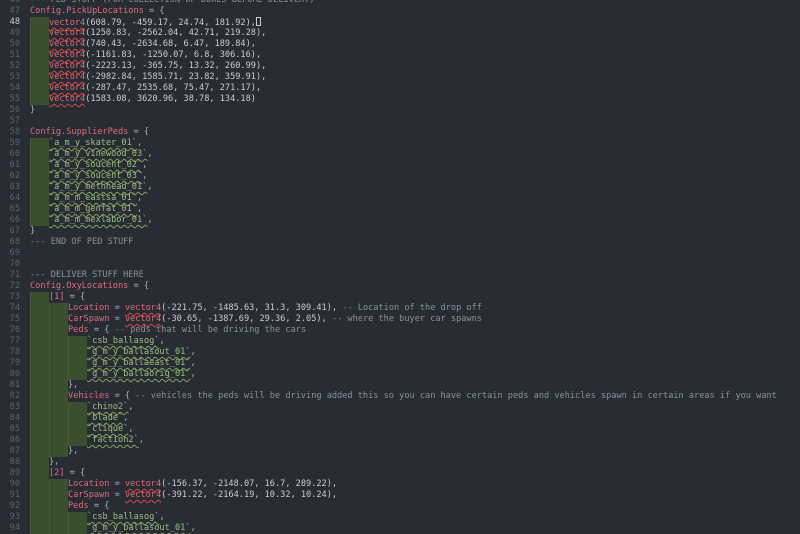  I want to click on code-line: 70, so click(400, 264).